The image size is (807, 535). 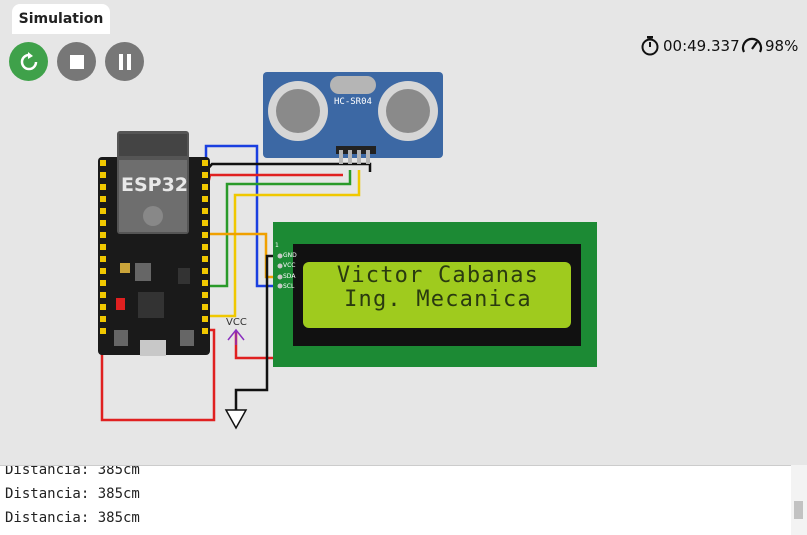 What do you see at coordinates (236, 322) in the screenshot?
I see `vcc-label: VCC` at bounding box center [236, 322].